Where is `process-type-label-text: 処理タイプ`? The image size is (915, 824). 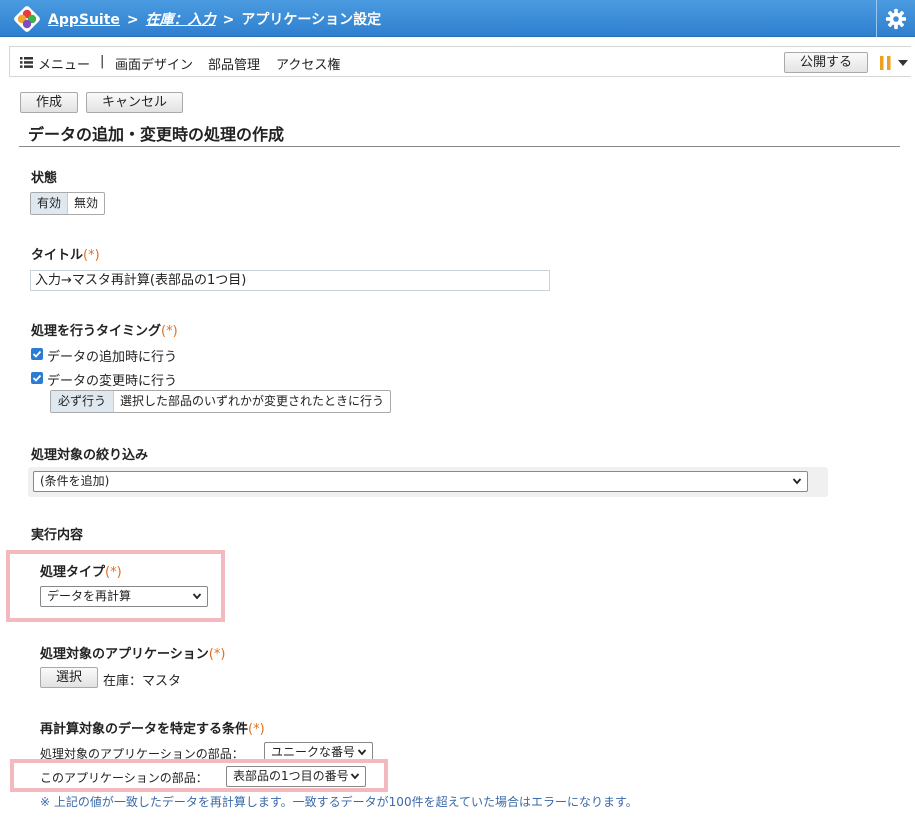 process-type-label-text: 処理タイプ is located at coordinates (73, 572).